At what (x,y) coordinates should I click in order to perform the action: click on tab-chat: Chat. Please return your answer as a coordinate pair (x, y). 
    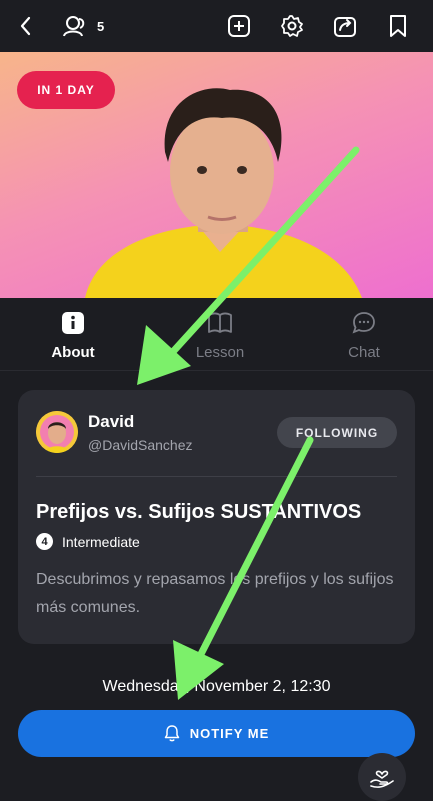
    Looking at the image, I should click on (364, 335).